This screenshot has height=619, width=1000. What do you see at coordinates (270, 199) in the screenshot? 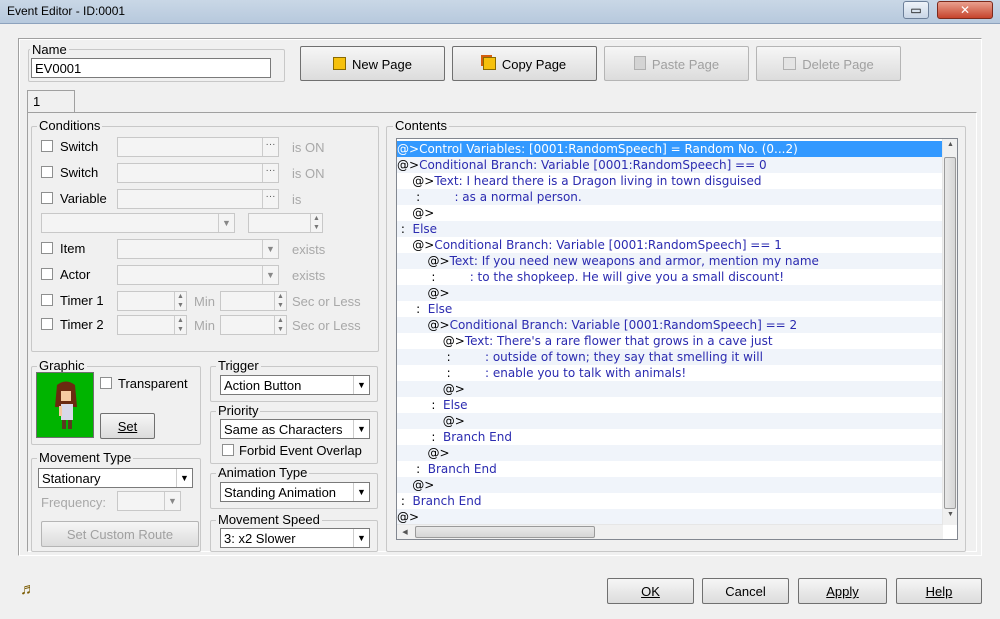
I see `variable-browse-icon: ···` at bounding box center [270, 199].